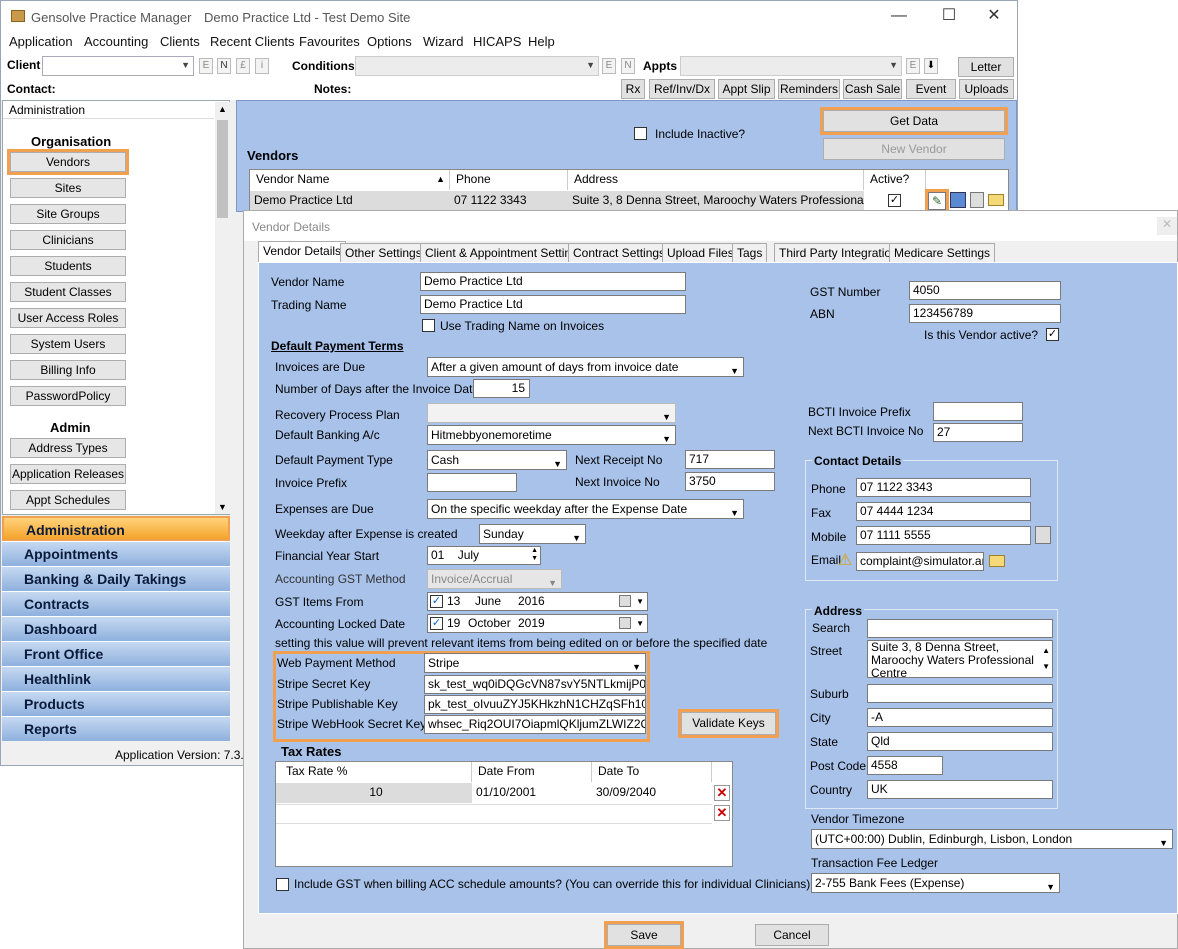 Image resolution: width=1178 pixels, height=949 pixels. Describe the element at coordinates (943, 487) in the screenshot. I see `phone-input: 07 1122 3343` at that location.